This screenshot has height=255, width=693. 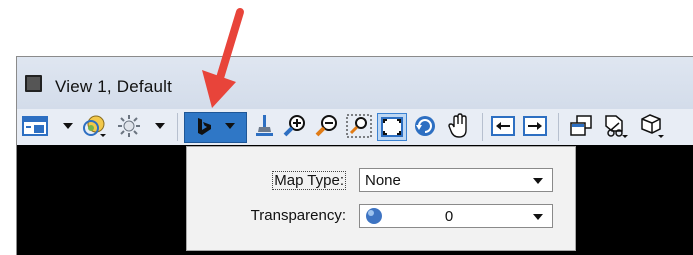 I want to click on view-attributes-icon, so click(x=35, y=126).